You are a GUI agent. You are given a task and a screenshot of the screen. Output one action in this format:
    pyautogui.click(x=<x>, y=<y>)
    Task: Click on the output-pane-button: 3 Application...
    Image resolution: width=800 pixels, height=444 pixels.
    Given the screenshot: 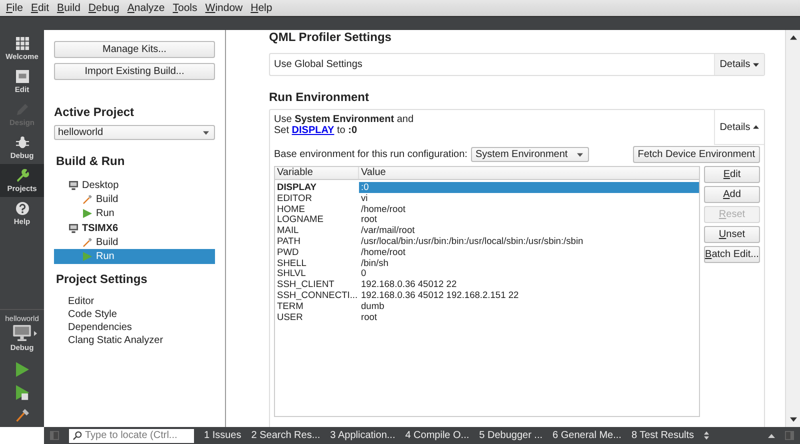 What is the action you would take?
    pyautogui.click(x=363, y=435)
    